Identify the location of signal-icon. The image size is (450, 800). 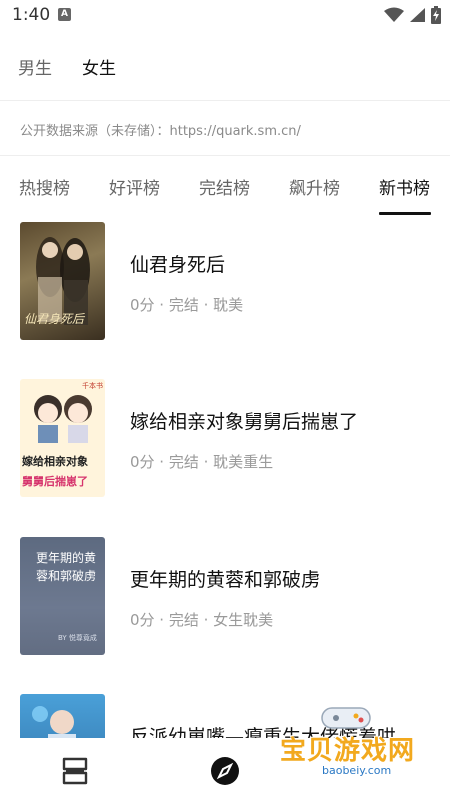
(417, 15).